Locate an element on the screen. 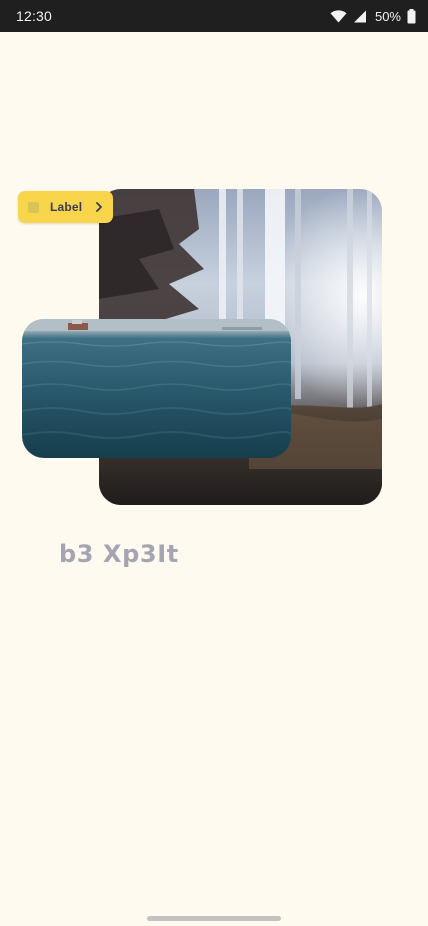 This screenshot has height=926, width=428. chevron-right-icon is located at coordinates (99, 207).